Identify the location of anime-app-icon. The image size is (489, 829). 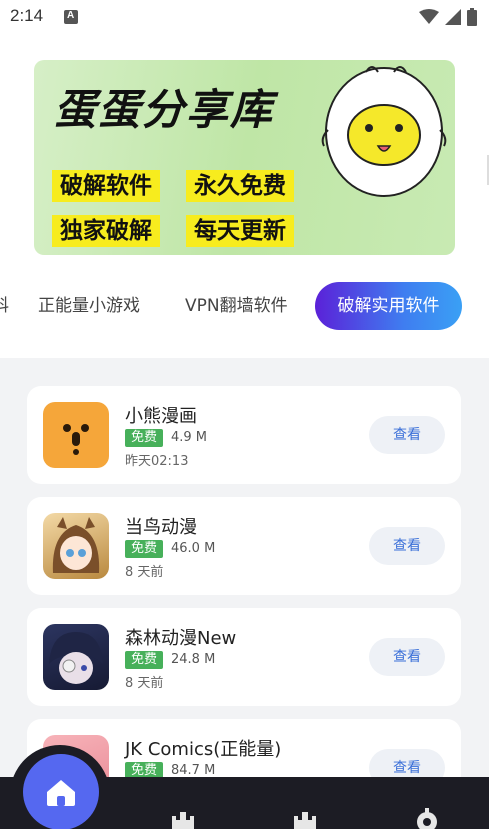
(76, 546).